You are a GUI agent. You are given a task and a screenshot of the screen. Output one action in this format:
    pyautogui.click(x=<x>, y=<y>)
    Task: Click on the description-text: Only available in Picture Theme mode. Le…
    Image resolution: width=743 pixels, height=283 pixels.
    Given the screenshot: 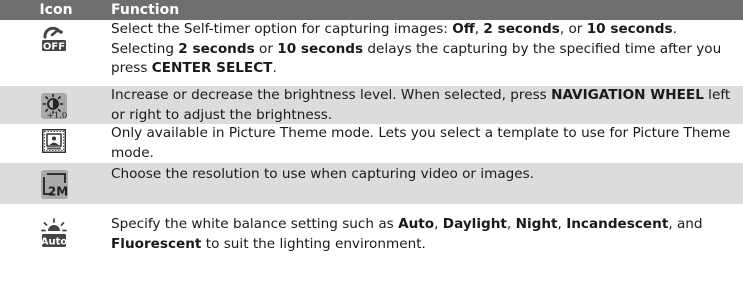 What is the action you would take?
    pyautogui.click(x=421, y=143)
    